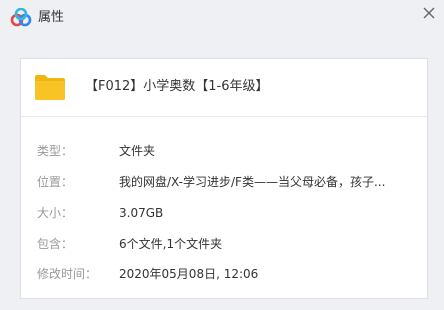 The height and width of the screenshot is (310, 444). I want to click on title-bar: 属性, so click(222, 19).